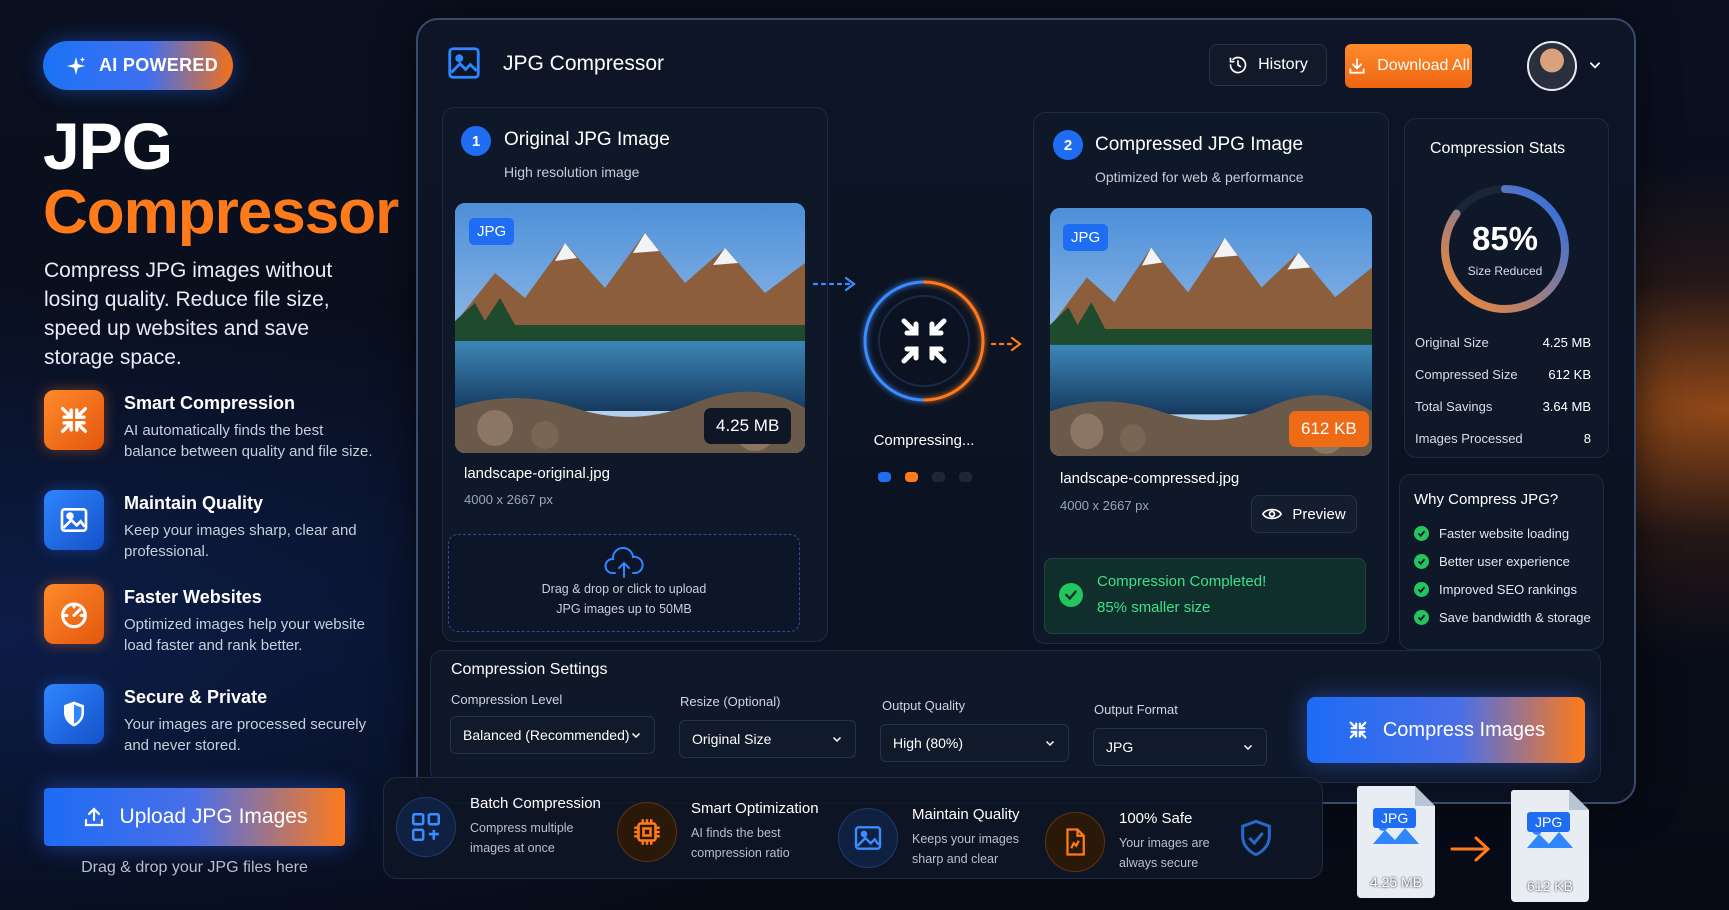 This screenshot has height=910, width=1729. What do you see at coordinates (476, 141) in the screenshot?
I see `step-badge: 1` at bounding box center [476, 141].